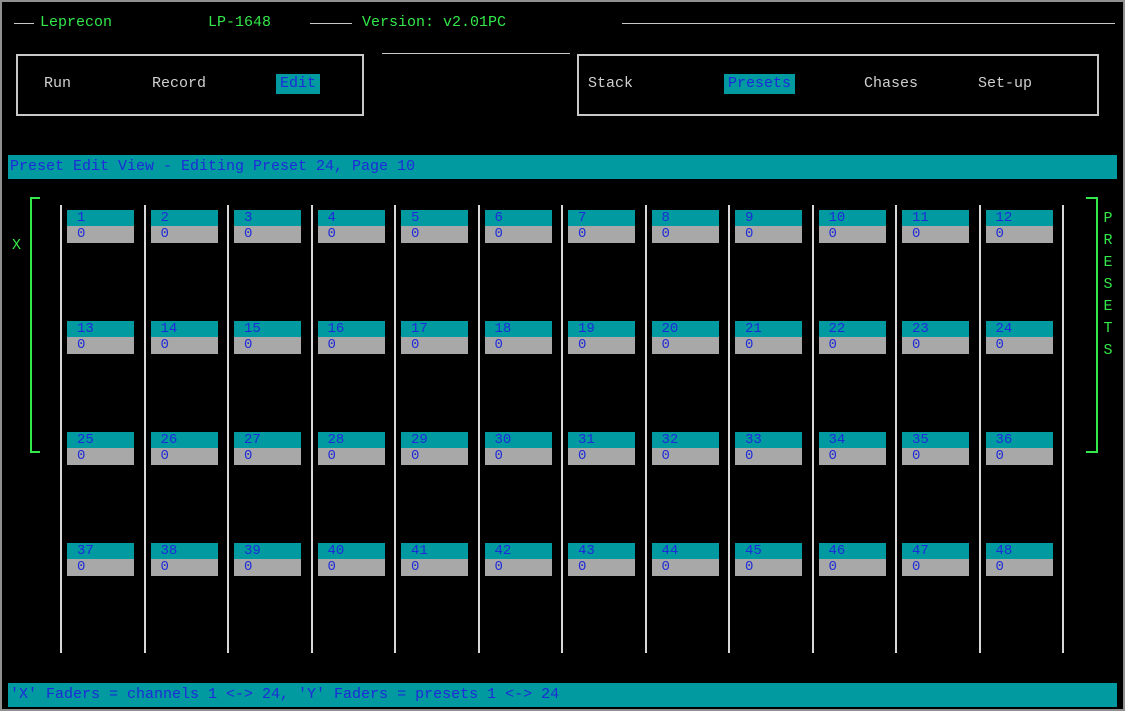 Image resolution: width=1125 pixels, height=711 pixels. I want to click on preset-cell: 33 0, so click(768, 448).